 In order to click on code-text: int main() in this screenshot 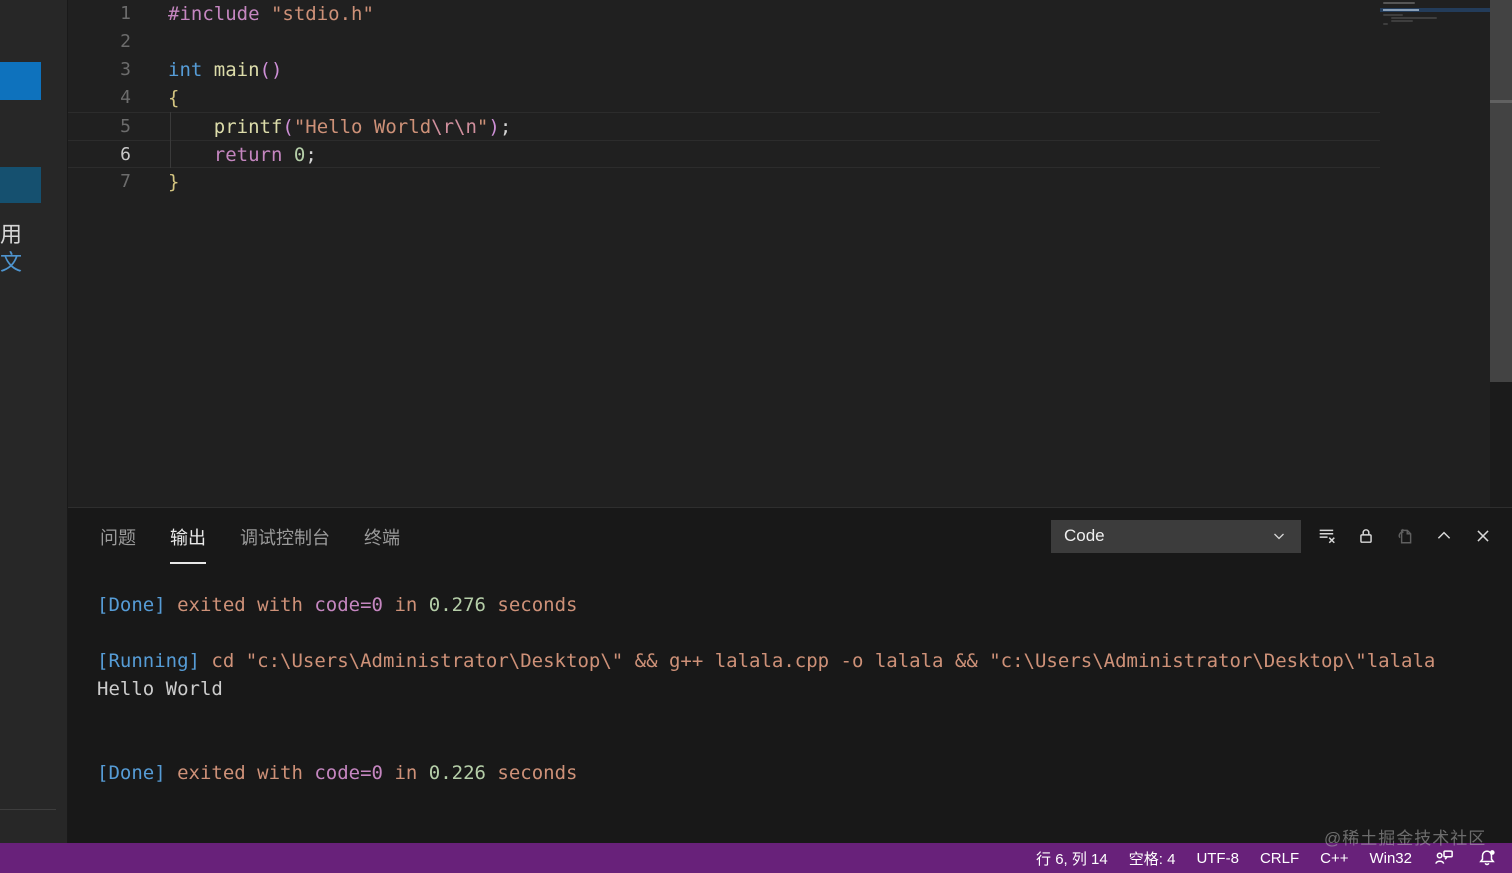, I will do `click(225, 70)`.